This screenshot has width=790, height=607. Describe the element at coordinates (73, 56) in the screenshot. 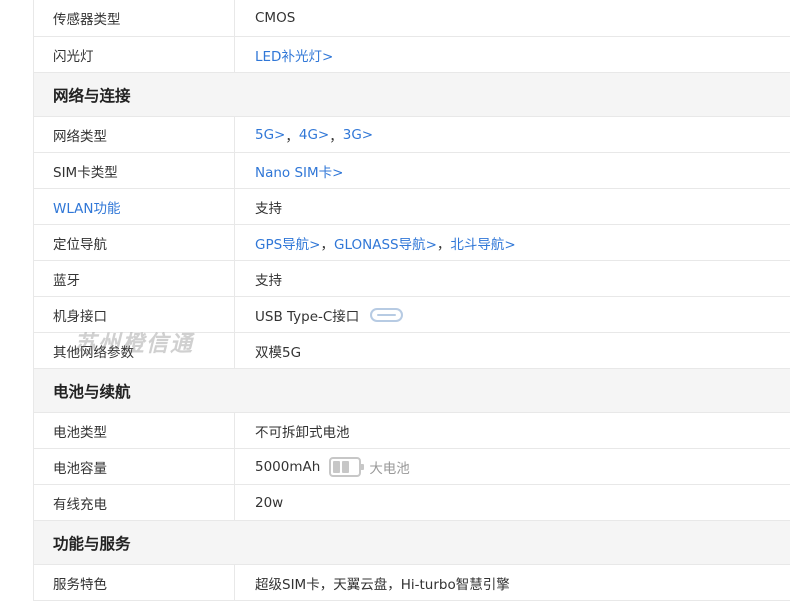

I see `spec-label: 闪光灯` at that location.